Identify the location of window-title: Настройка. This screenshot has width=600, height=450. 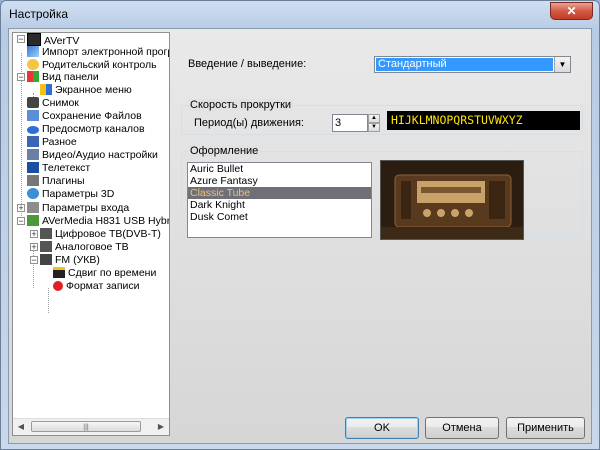
(39, 14).